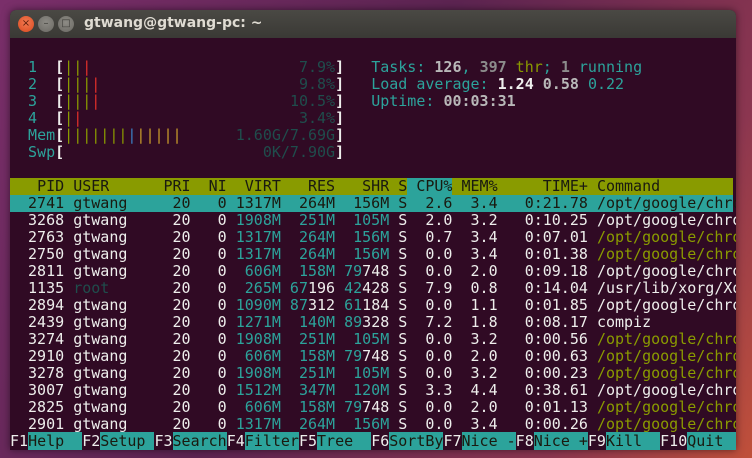 The width and height of the screenshot is (752, 458). I want to click on column-header-mem: MEM%, so click(480, 186).